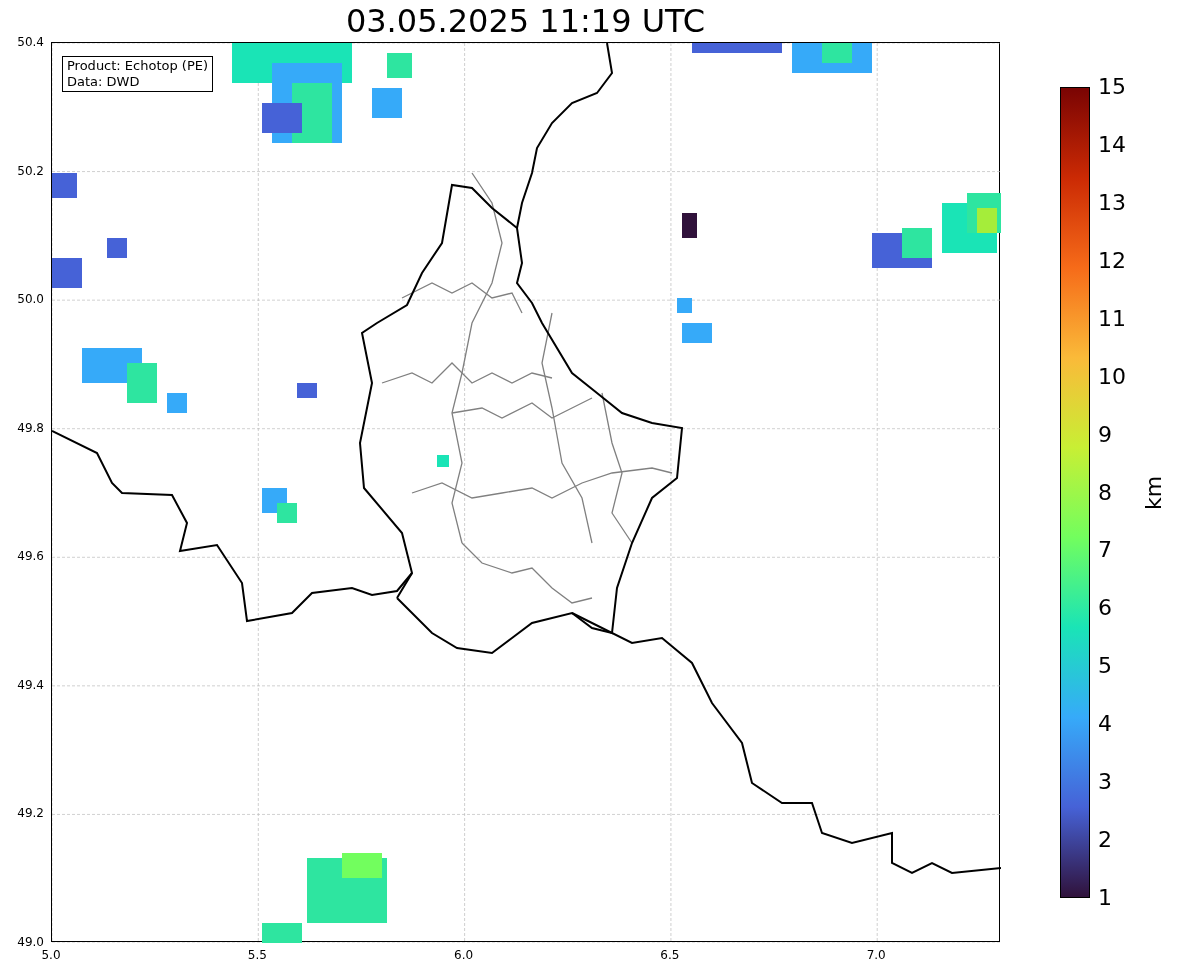  Describe the element at coordinates (1105, 840) in the screenshot. I see `colorbar-tick-label: 2` at that location.